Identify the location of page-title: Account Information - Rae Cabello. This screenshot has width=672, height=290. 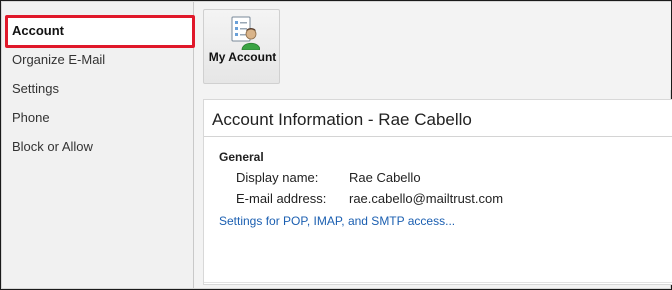
(342, 119).